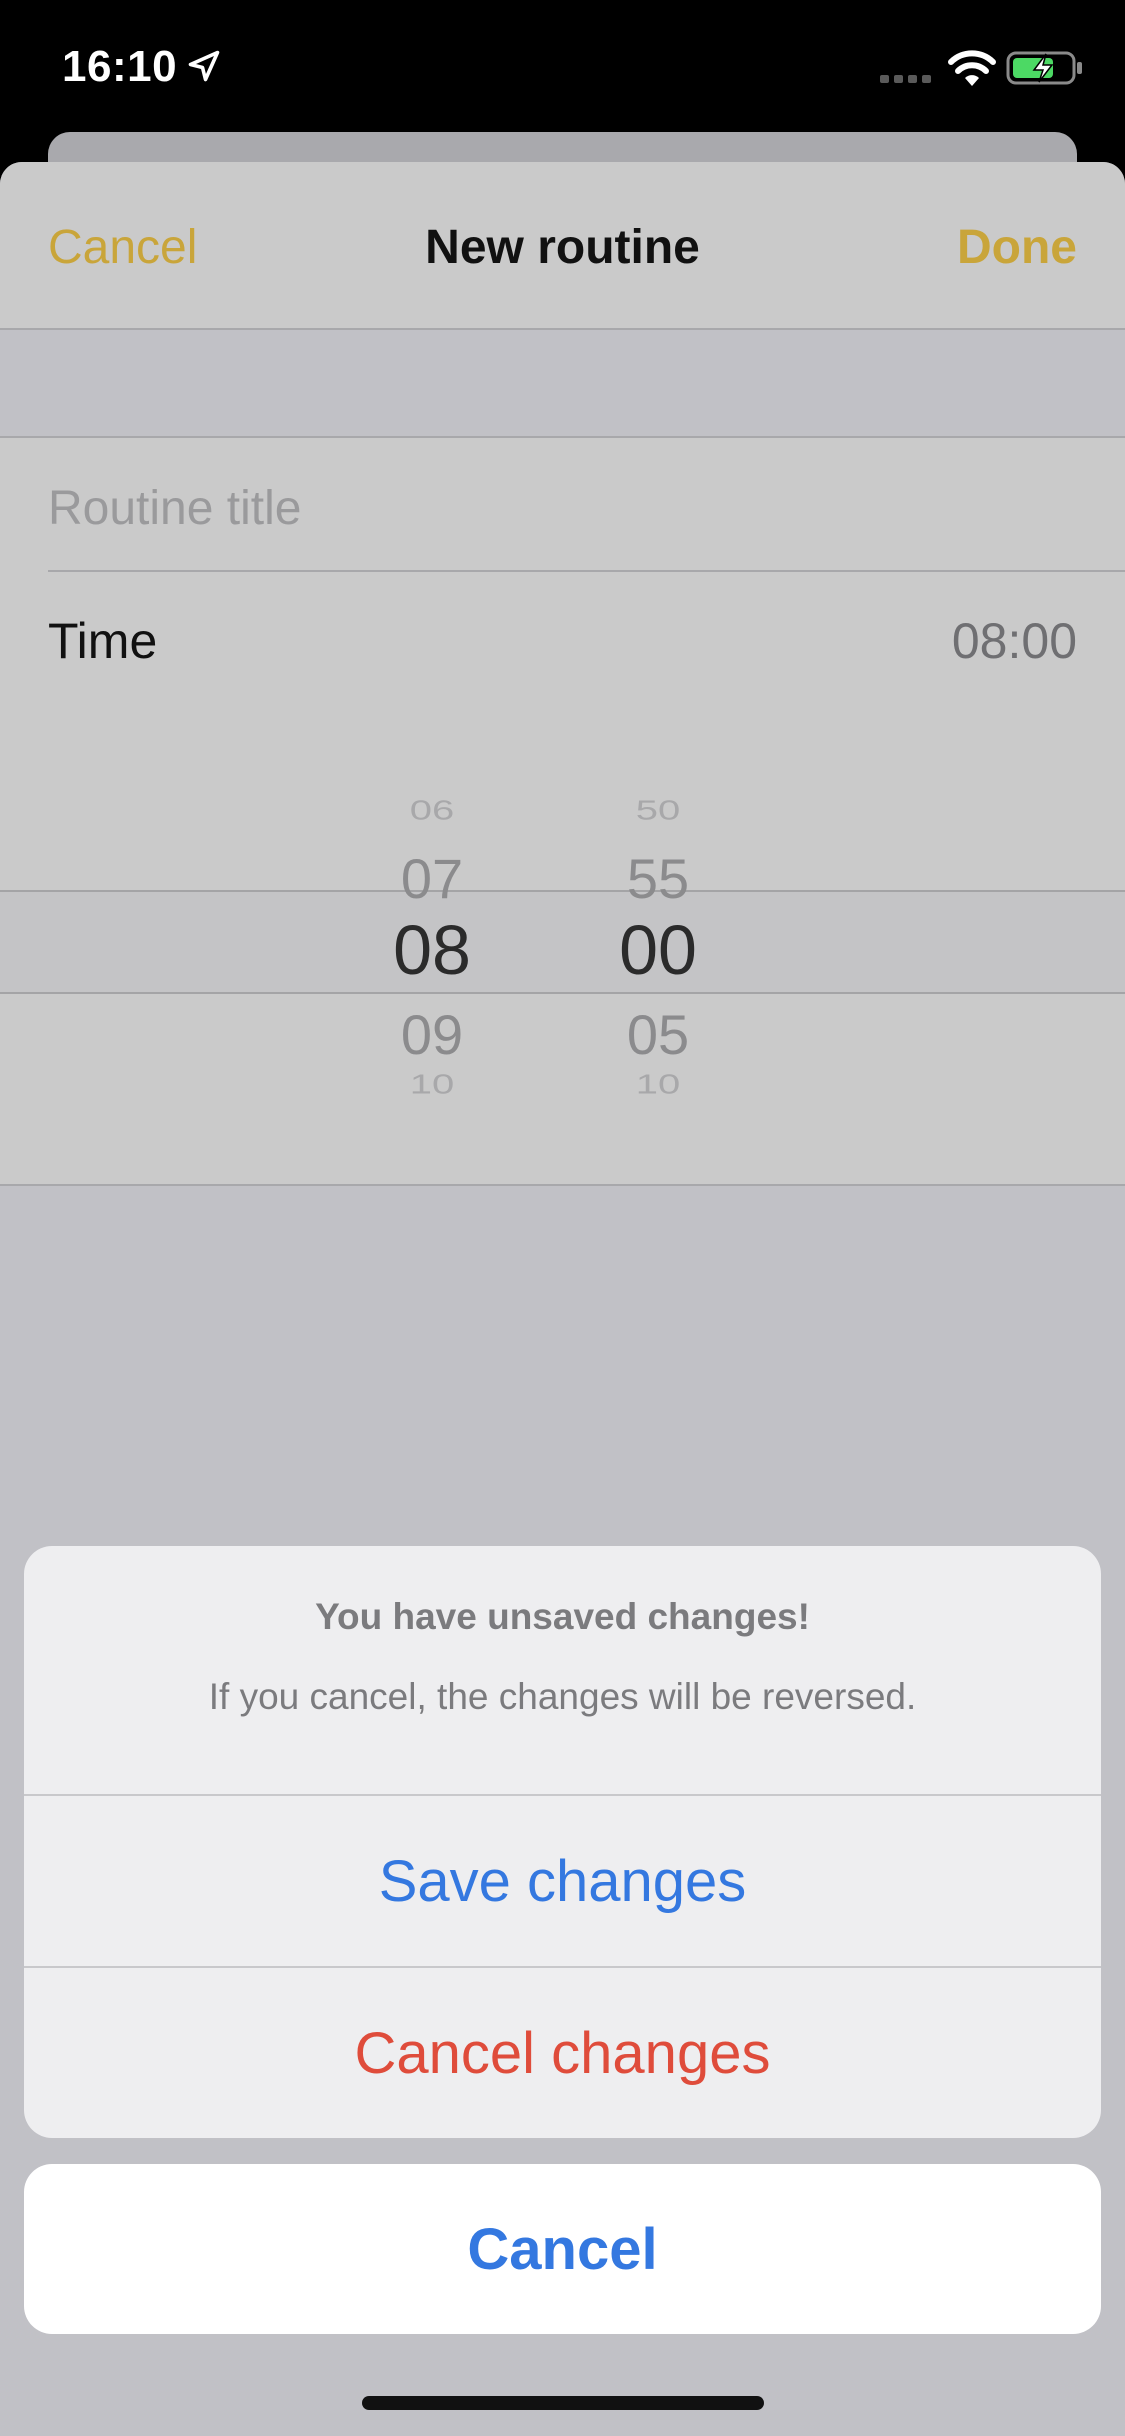 This screenshot has height=2436, width=1125. I want to click on hour-wheel: 06 07 08 09 10, so click(432, 948).